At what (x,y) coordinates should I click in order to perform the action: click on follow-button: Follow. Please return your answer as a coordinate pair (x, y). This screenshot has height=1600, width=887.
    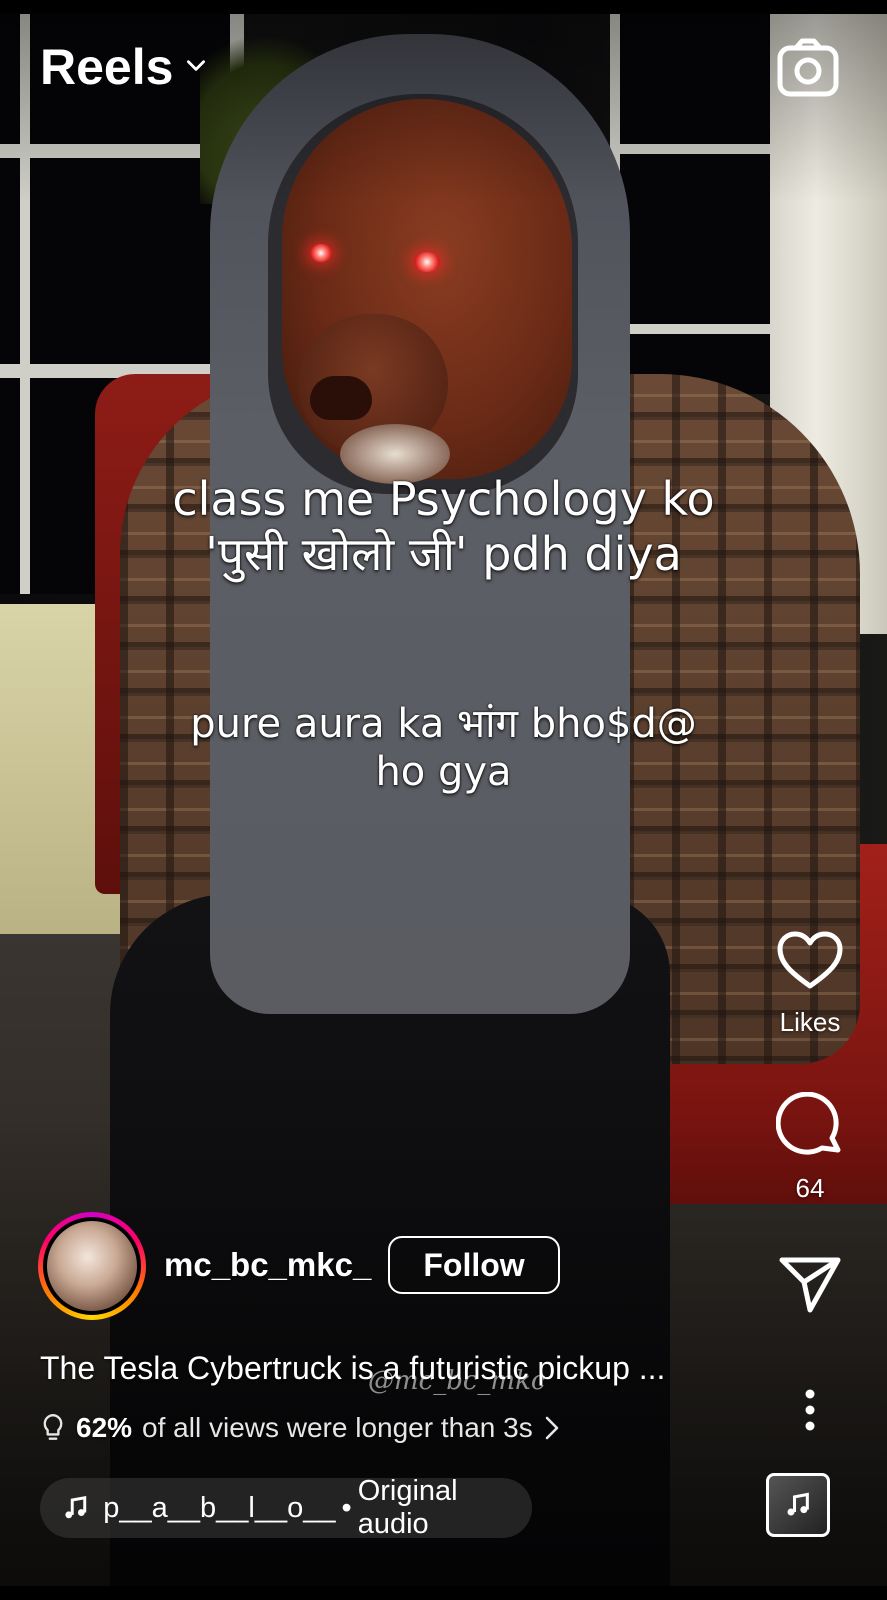
    Looking at the image, I should click on (474, 1265).